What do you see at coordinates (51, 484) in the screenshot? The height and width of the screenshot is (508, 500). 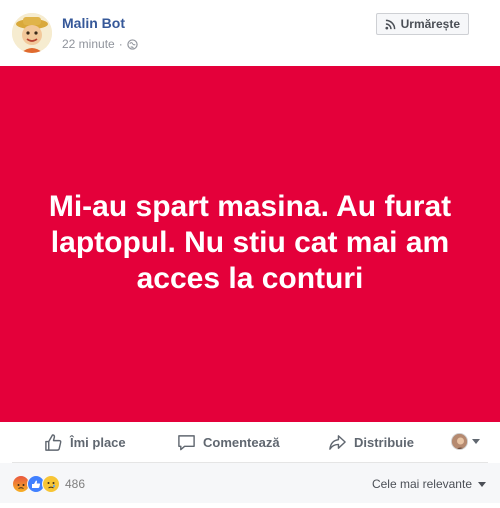 I see `sad-reaction-icon` at bounding box center [51, 484].